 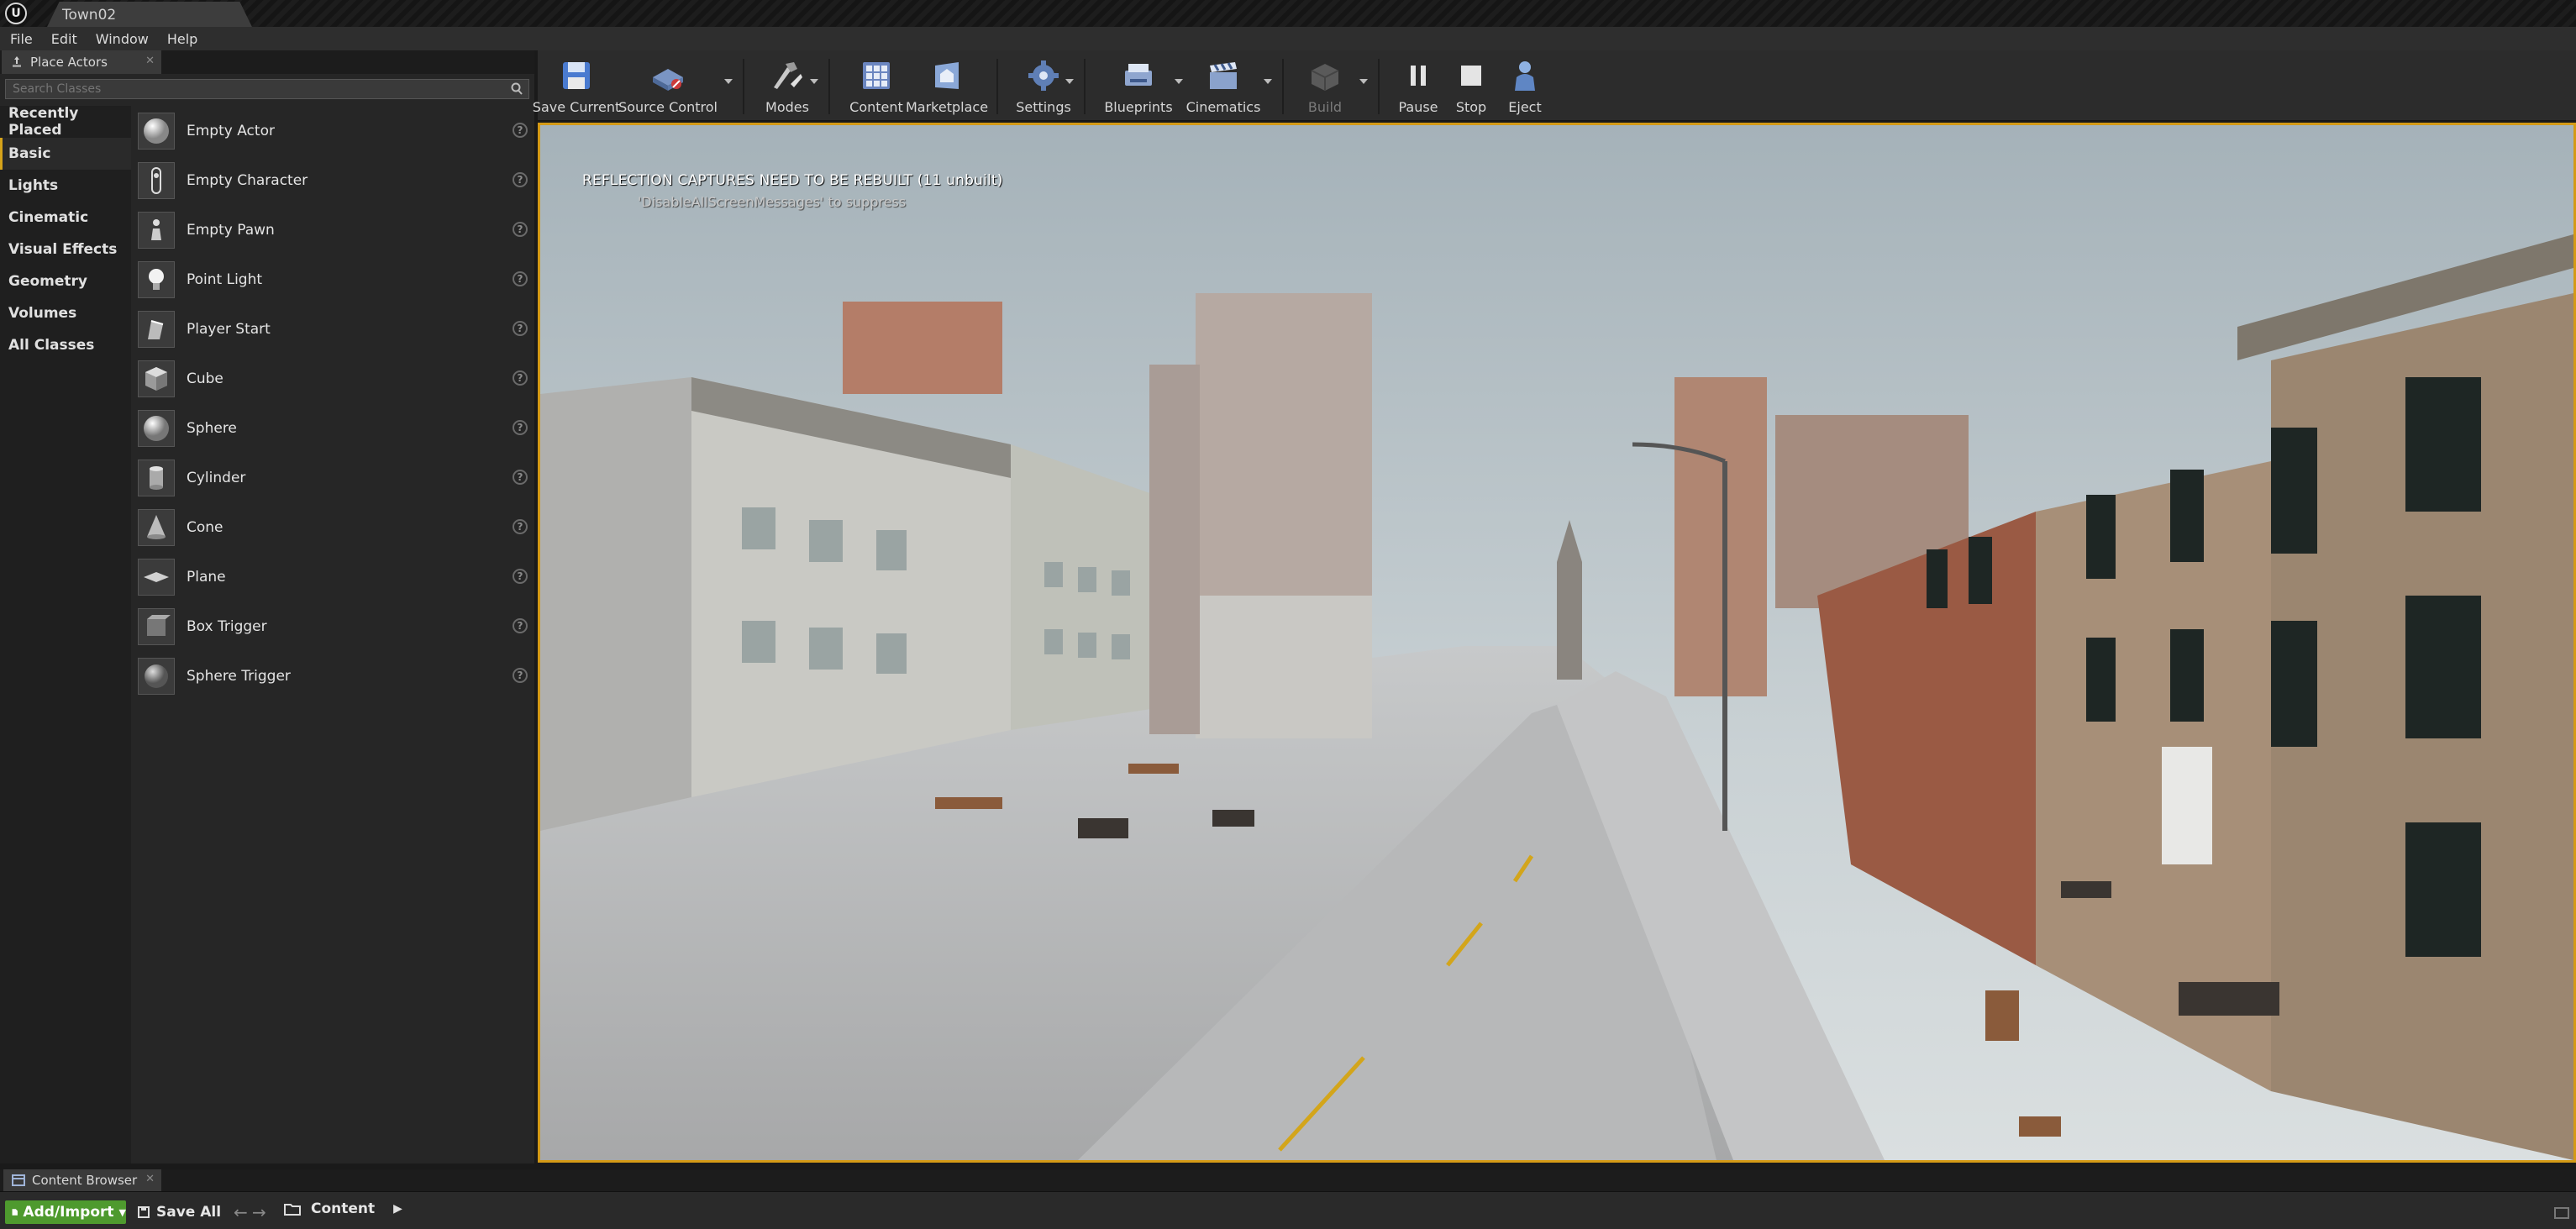 I want to click on build-button: Build, so click(x=1325, y=87).